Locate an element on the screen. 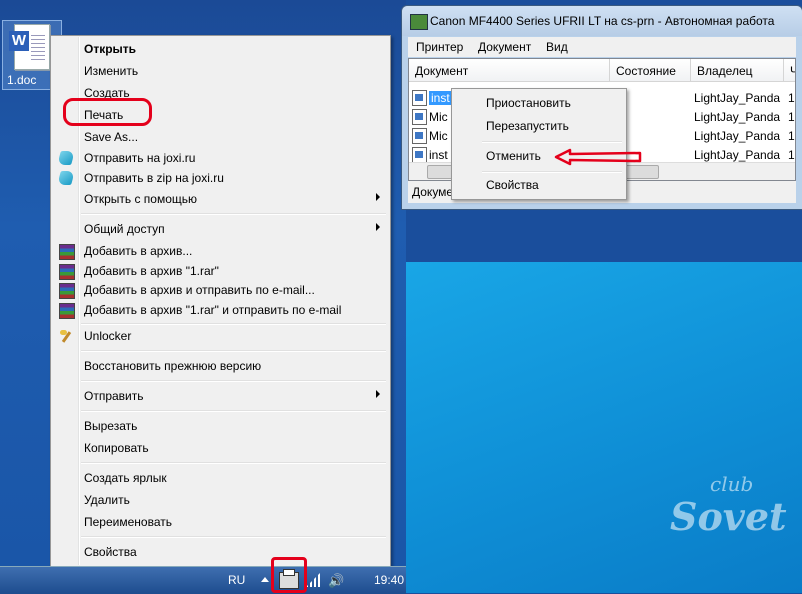 The height and width of the screenshot is (594, 802). word-document-icon: W is located at coordinates (29, 47).